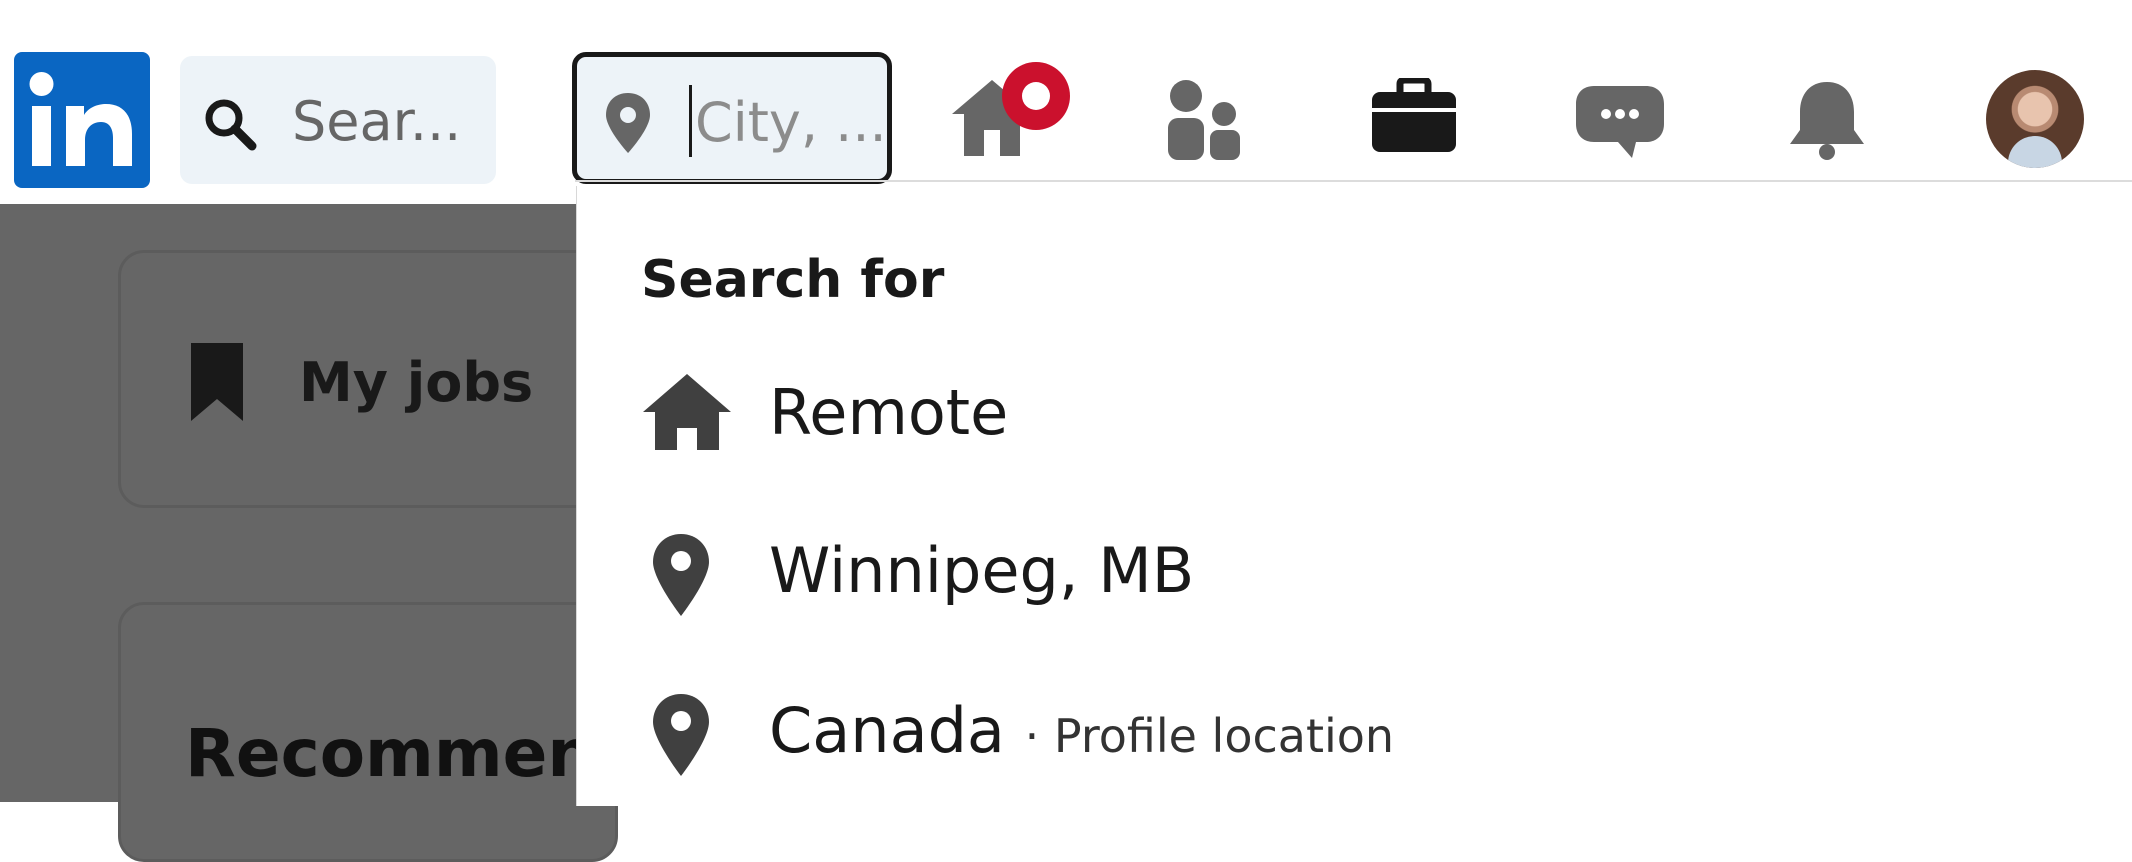  I want to click on text-caret, so click(690, 121).